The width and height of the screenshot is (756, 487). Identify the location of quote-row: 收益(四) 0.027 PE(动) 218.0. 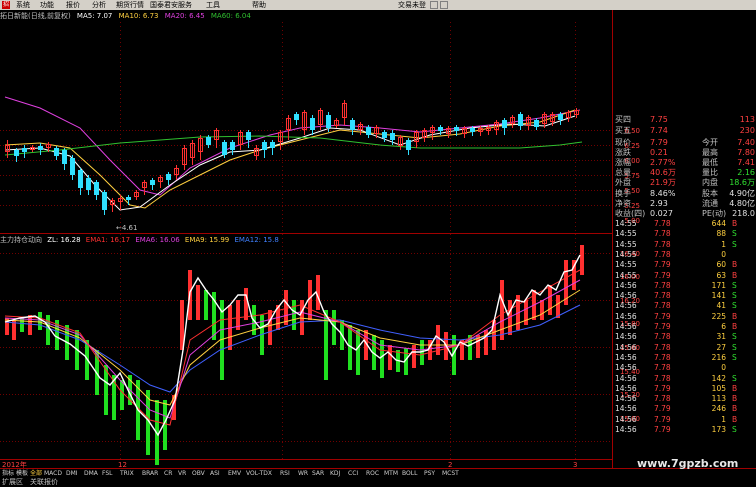
(685, 213).